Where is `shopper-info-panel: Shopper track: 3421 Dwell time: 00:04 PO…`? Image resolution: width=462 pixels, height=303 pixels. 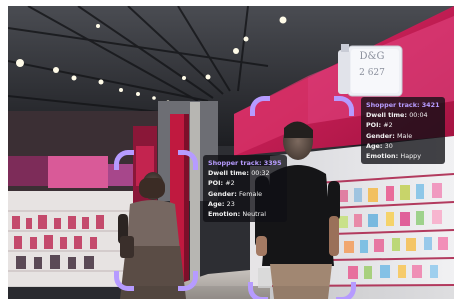
shopper-info-panel: Shopper track: 3421 Dwell time: 00:04 PO… is located at coordinates (403, 131).